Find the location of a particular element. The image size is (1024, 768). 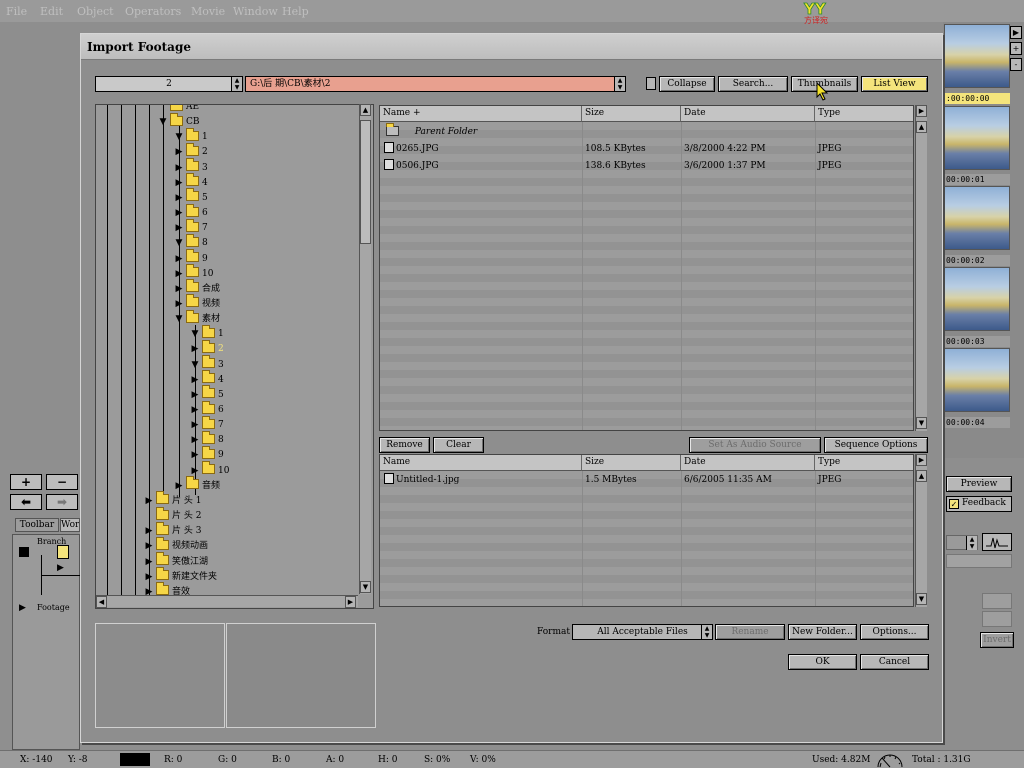

tree-node: AE is located at coordinates (178, 110).